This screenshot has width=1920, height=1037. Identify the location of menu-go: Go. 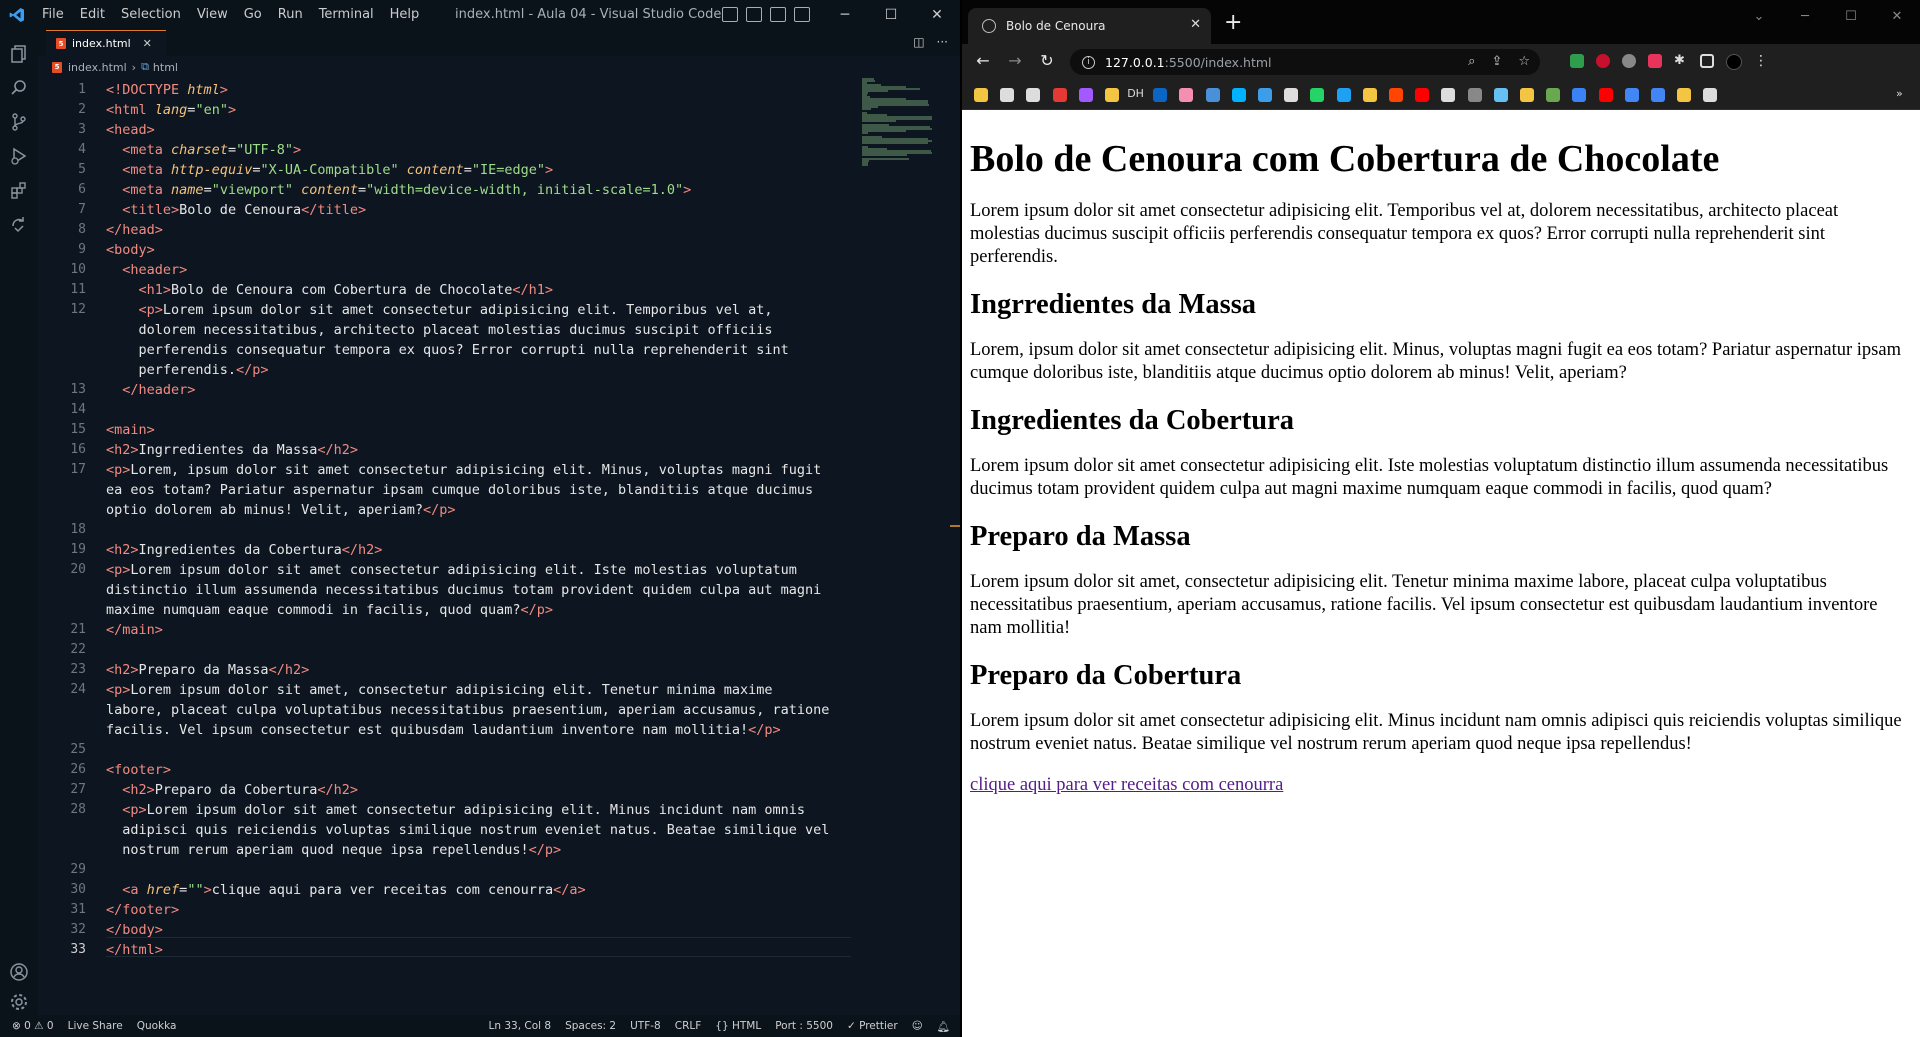
(253, 15).